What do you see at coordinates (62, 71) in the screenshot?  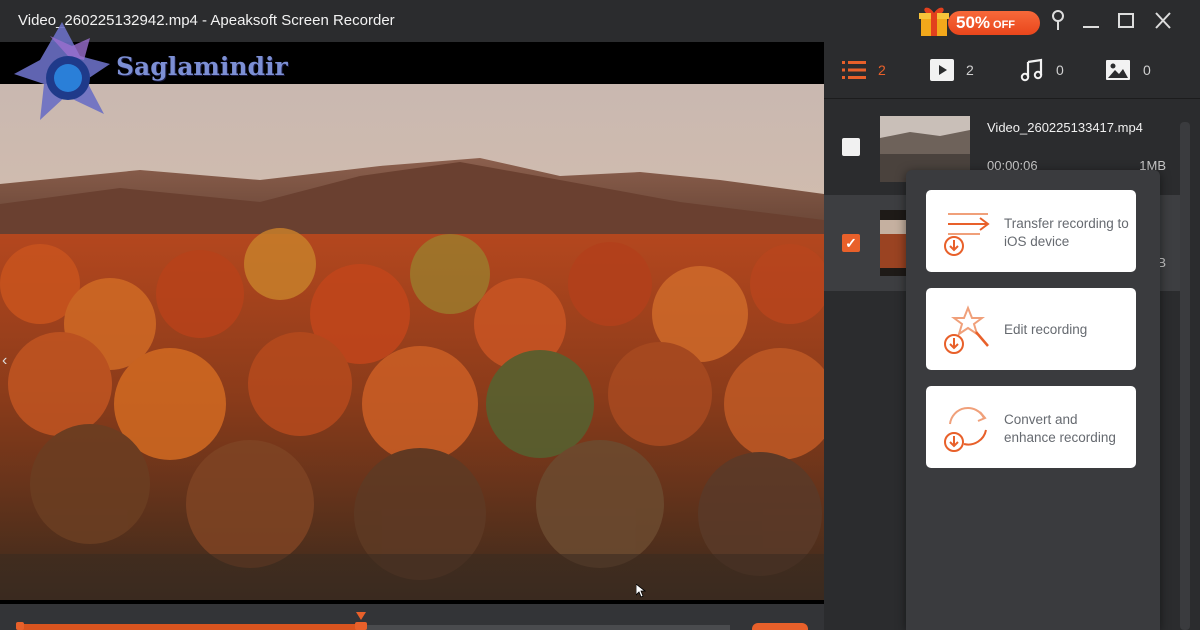 I see `saglamindir-logo-icon` at bounding box center [62, 71].